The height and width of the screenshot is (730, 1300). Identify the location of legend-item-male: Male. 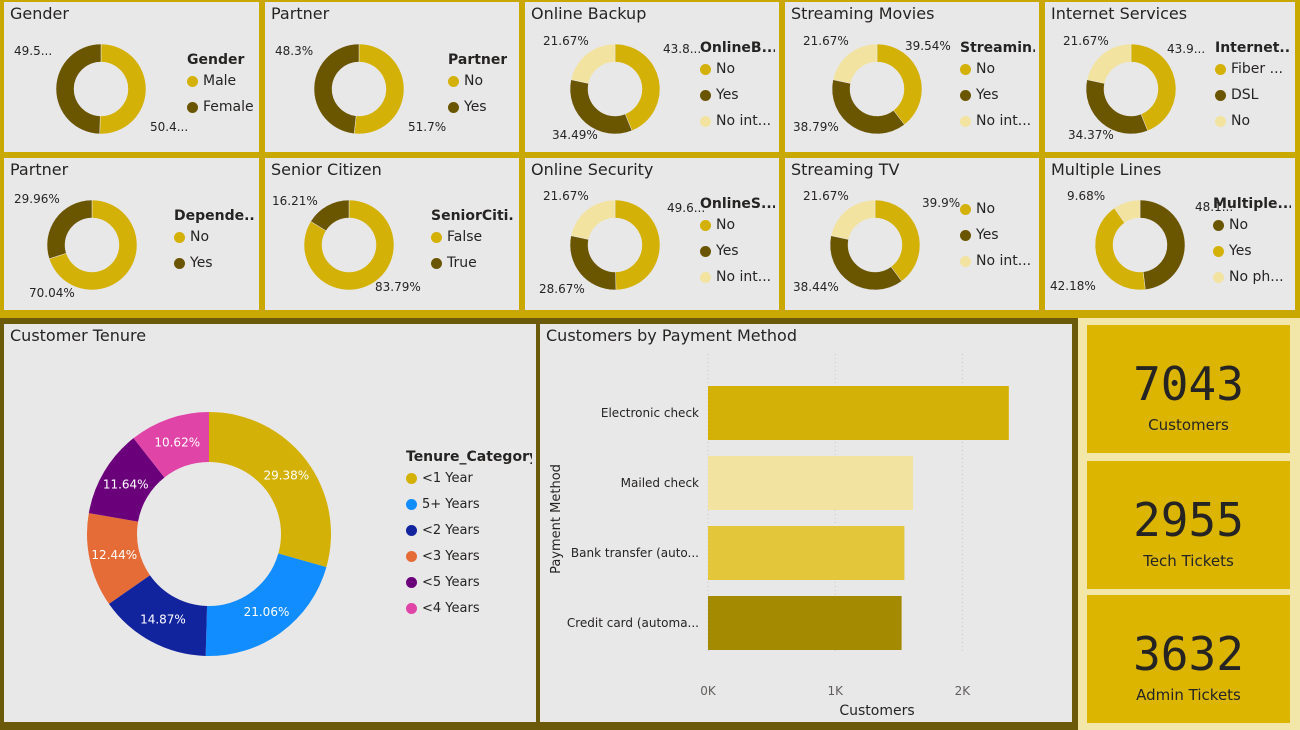
(220, 81).